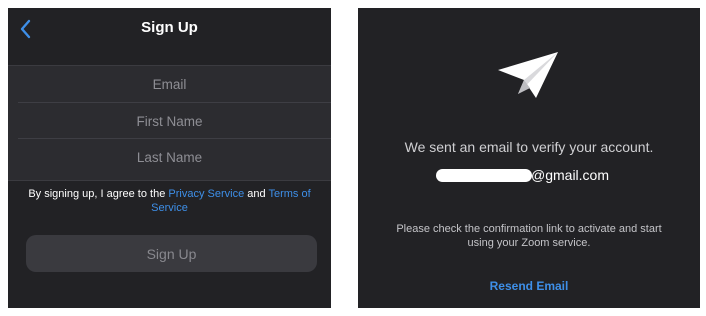 This screenshot has width=706, height=316. I want to click on page-title: Sign Up, so click(169, 27).